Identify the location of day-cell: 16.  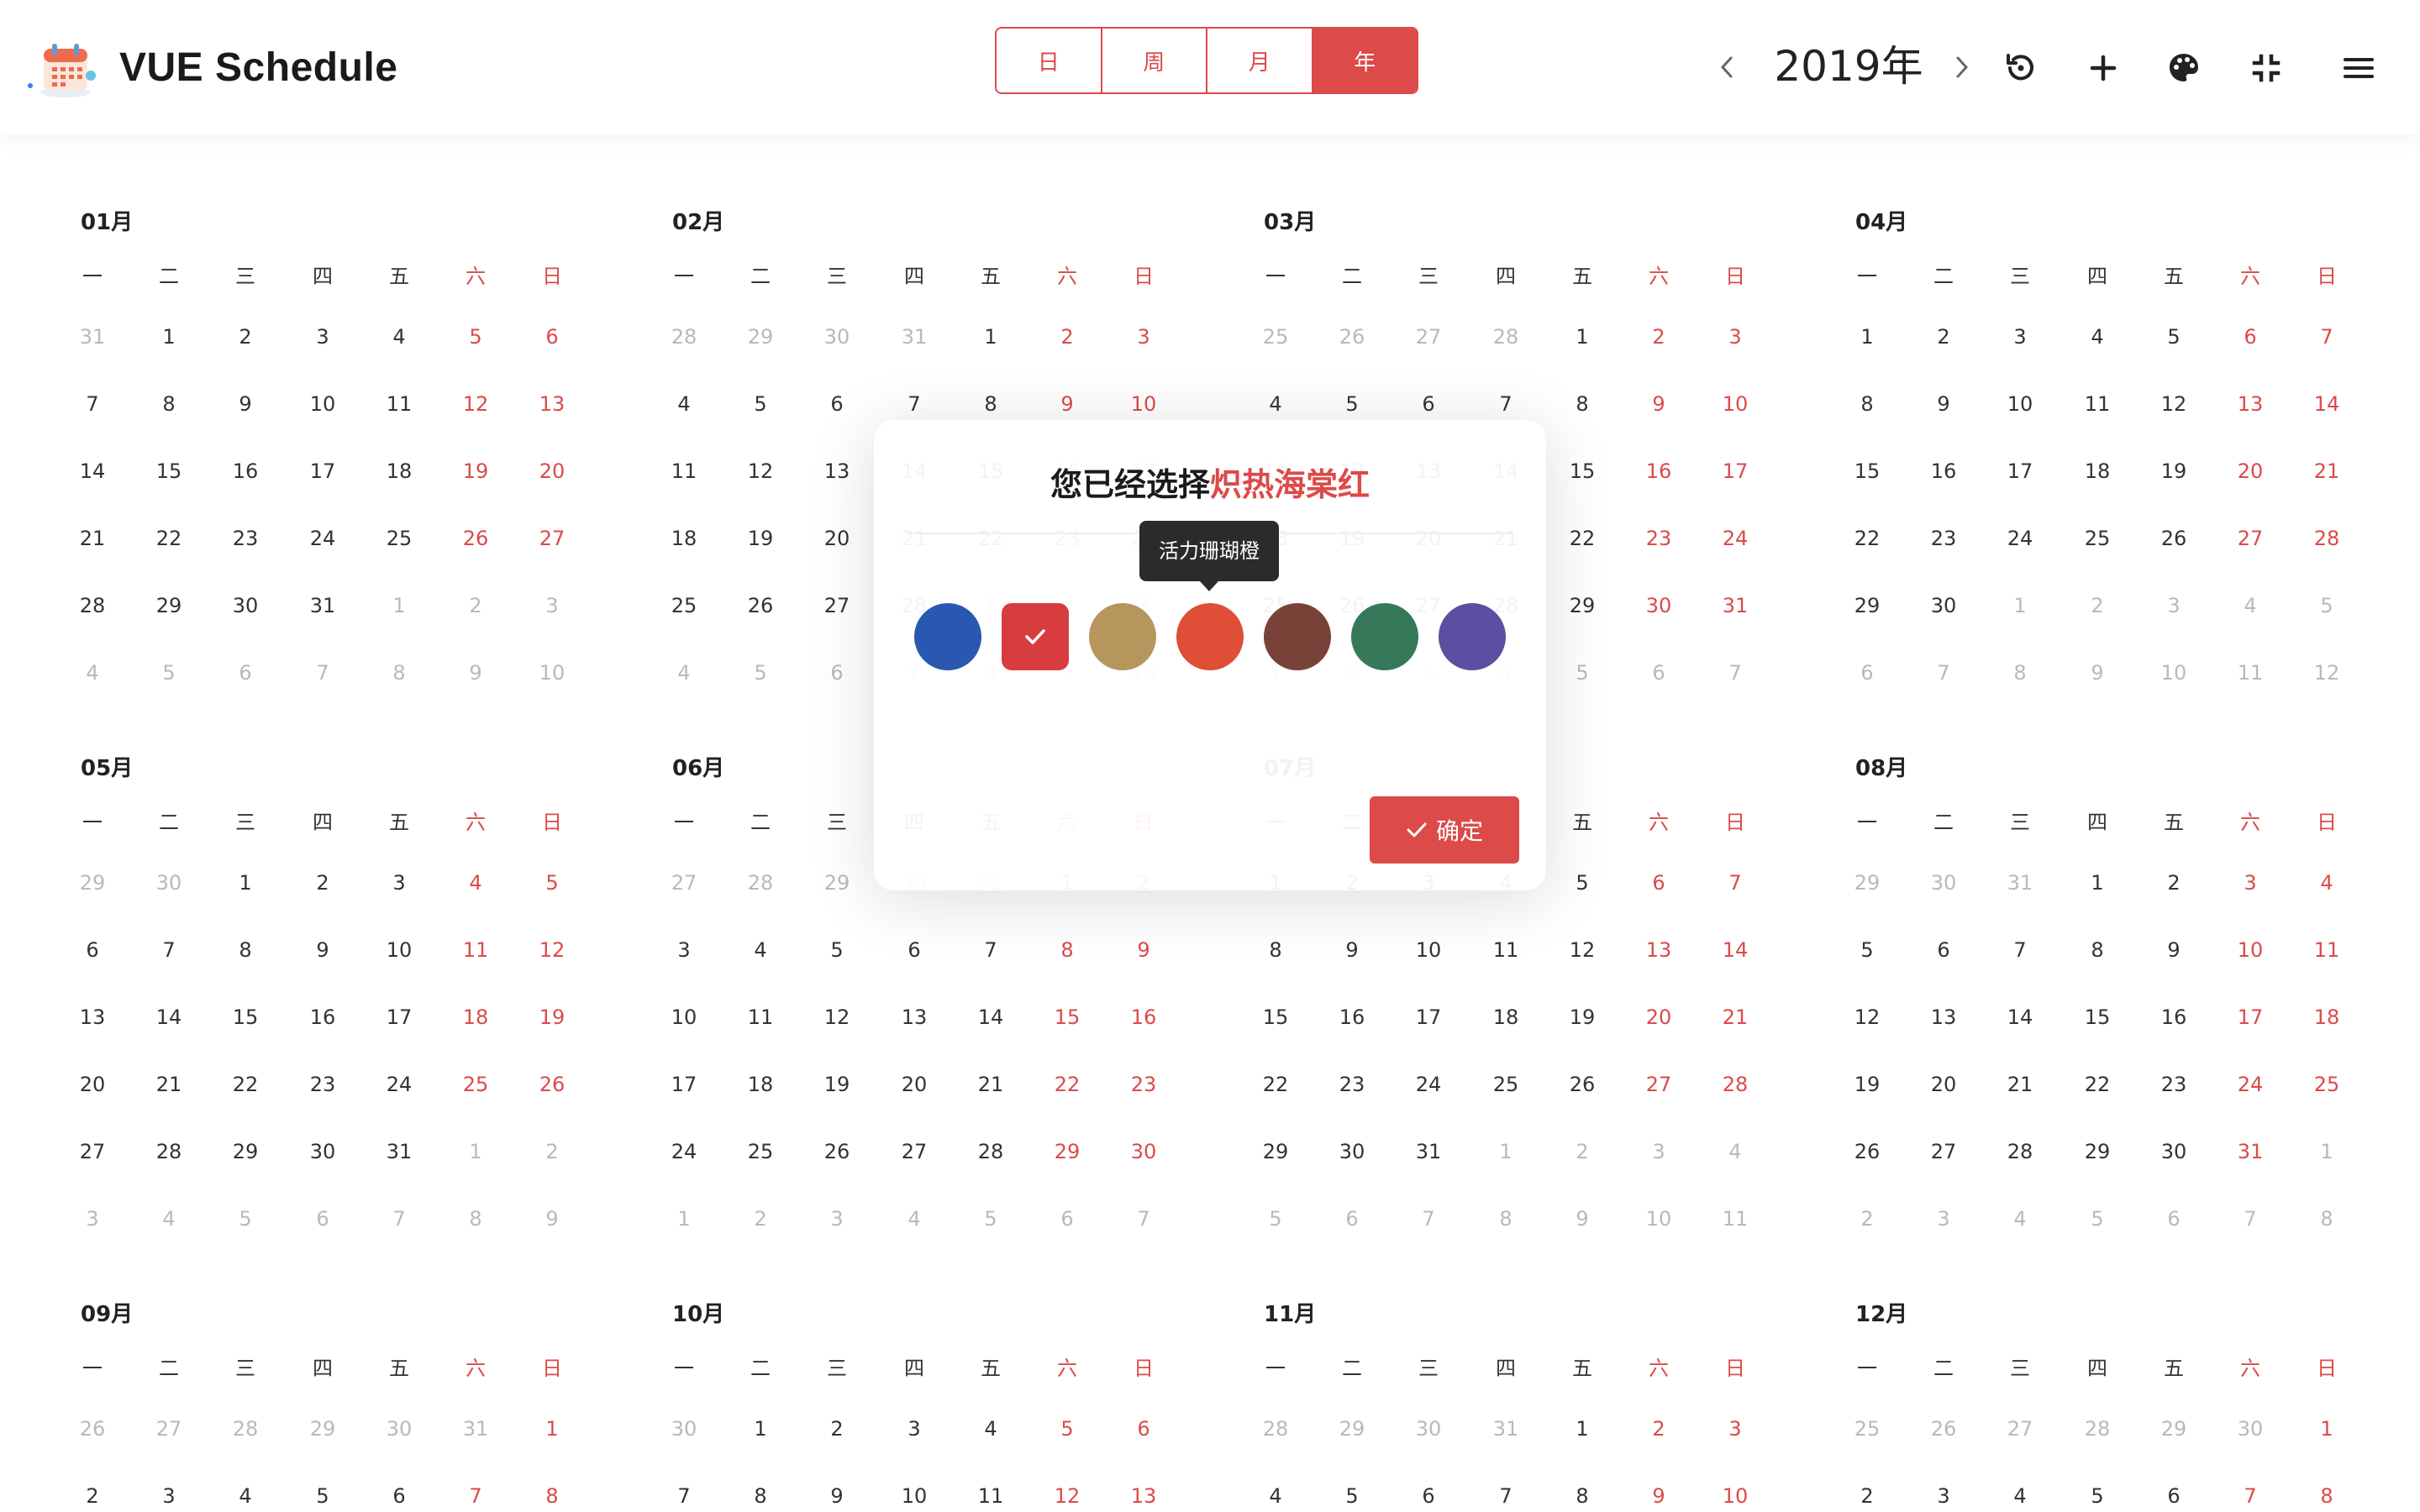
(2174, 1017).